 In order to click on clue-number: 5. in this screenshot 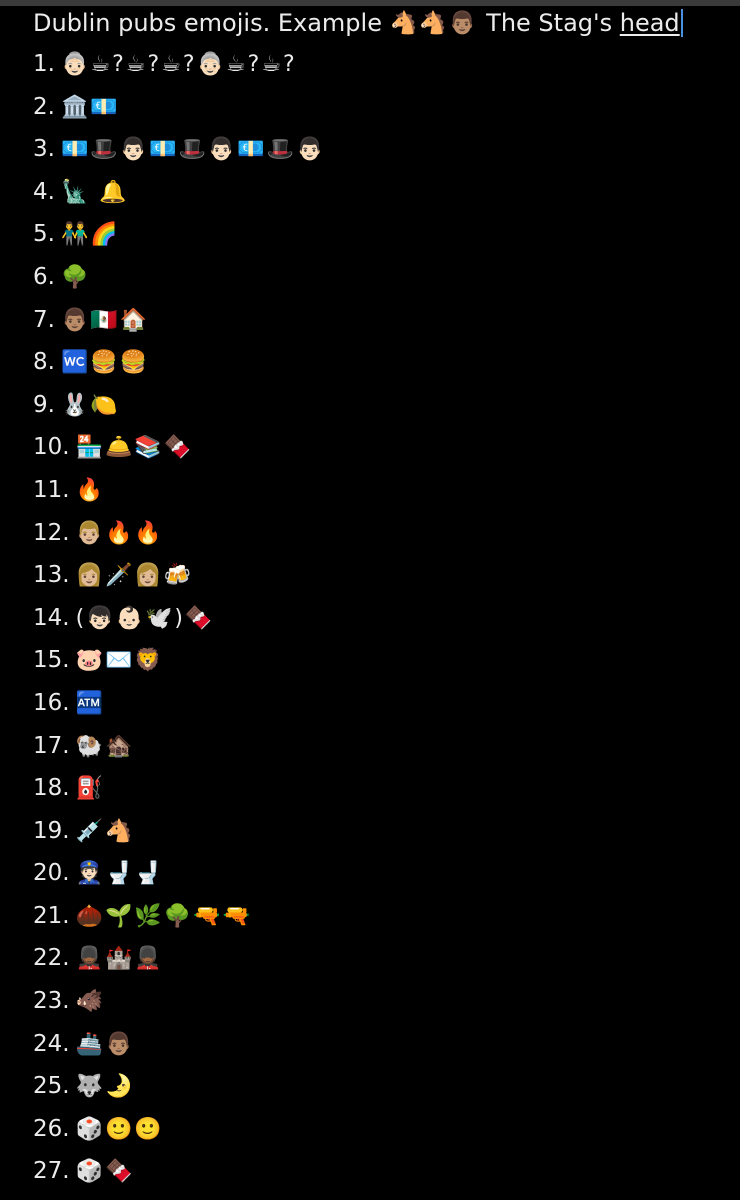, I will do `click(44, 234)`.